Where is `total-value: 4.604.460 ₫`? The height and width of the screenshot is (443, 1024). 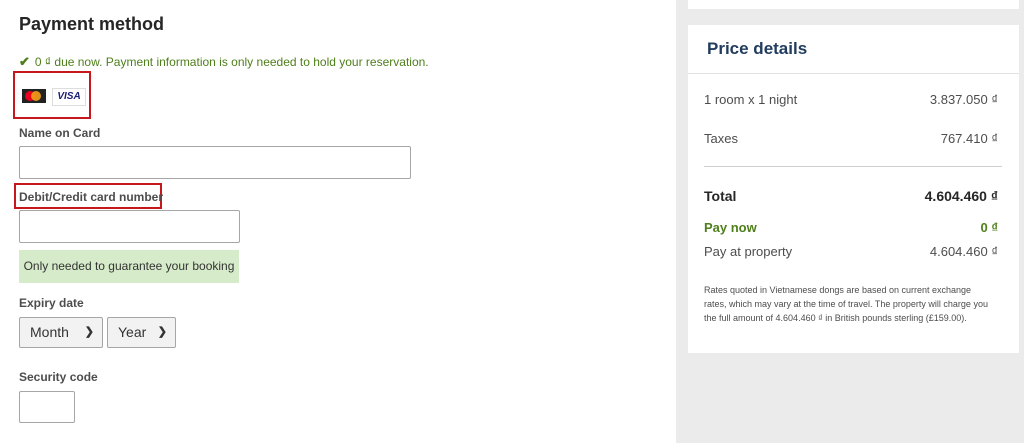 total-value: 4.604.460 ₫ is located at coordinates (961, 196).